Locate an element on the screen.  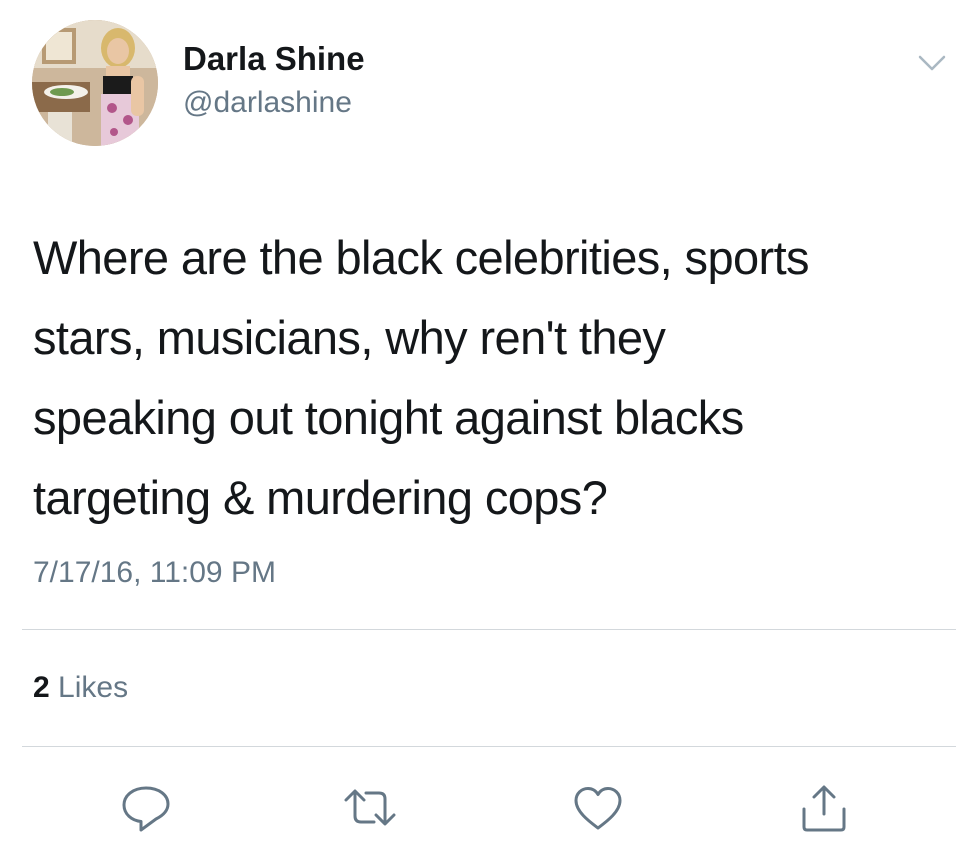
reply-button is located at coordinates (146, 808).